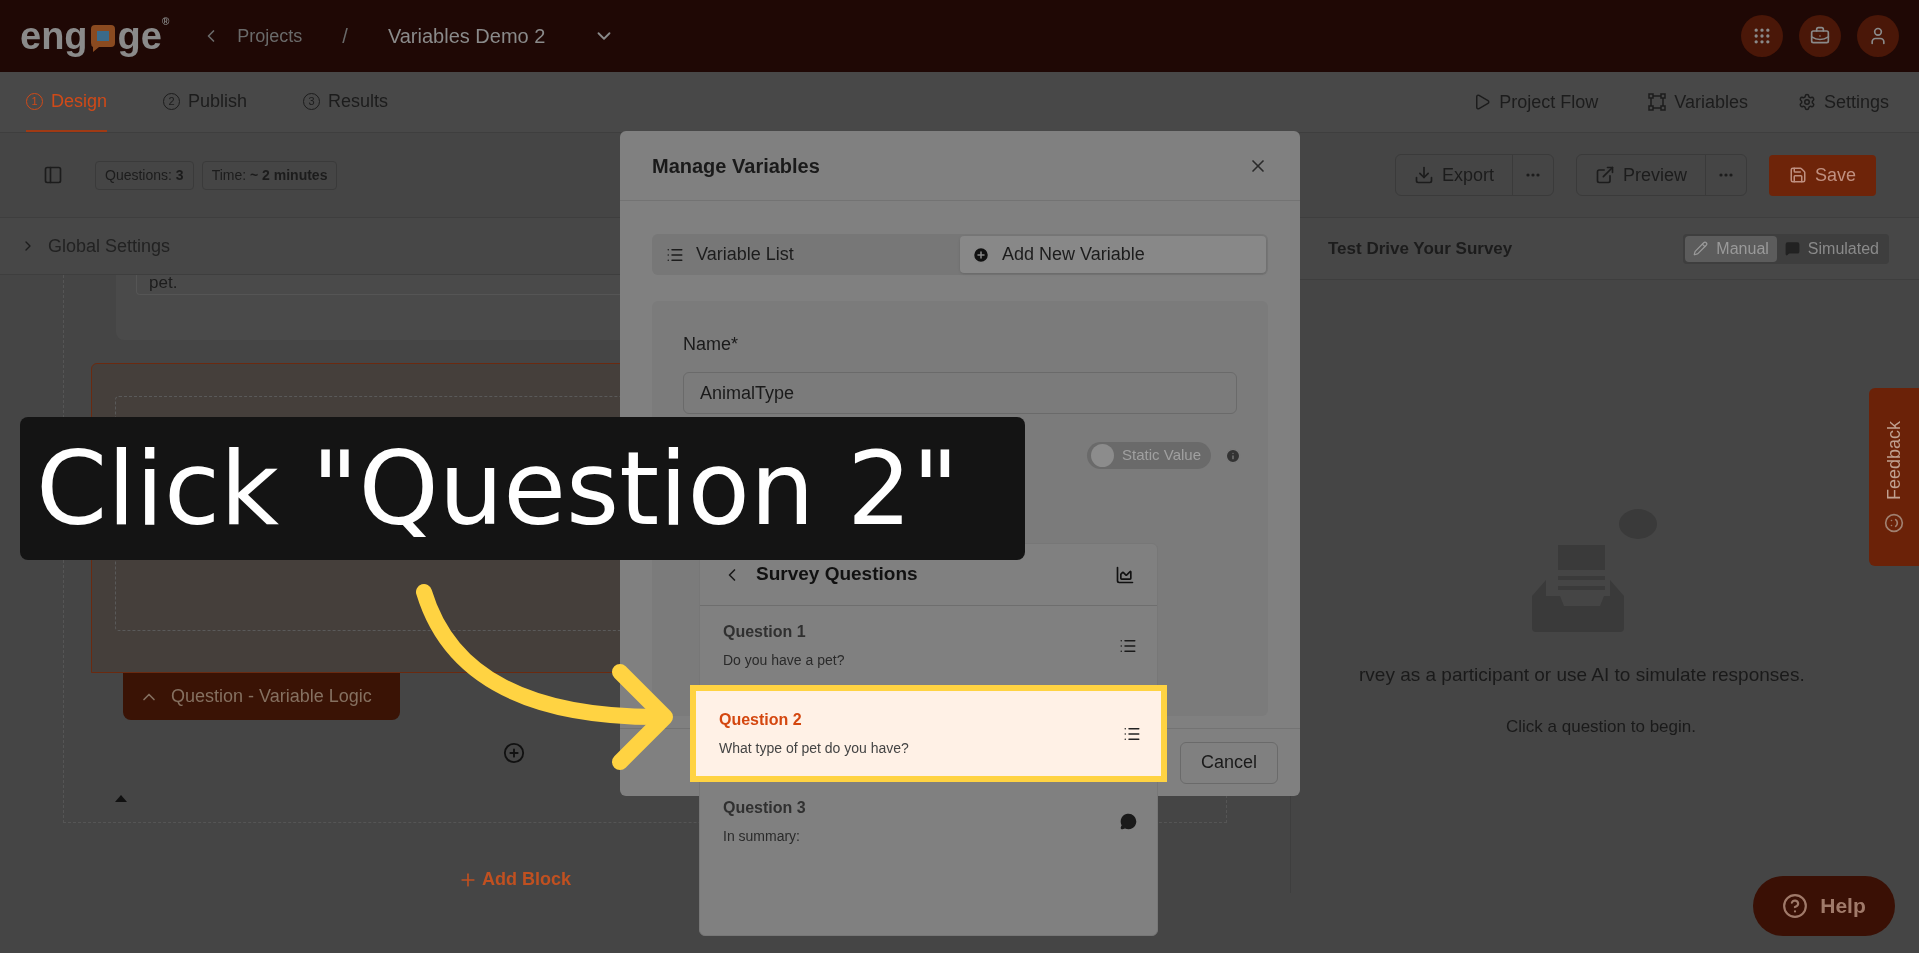 Image resolution: width=1919 pixels, height=953 pixels. I want to click on external-link-icon, so click(1604, 175).